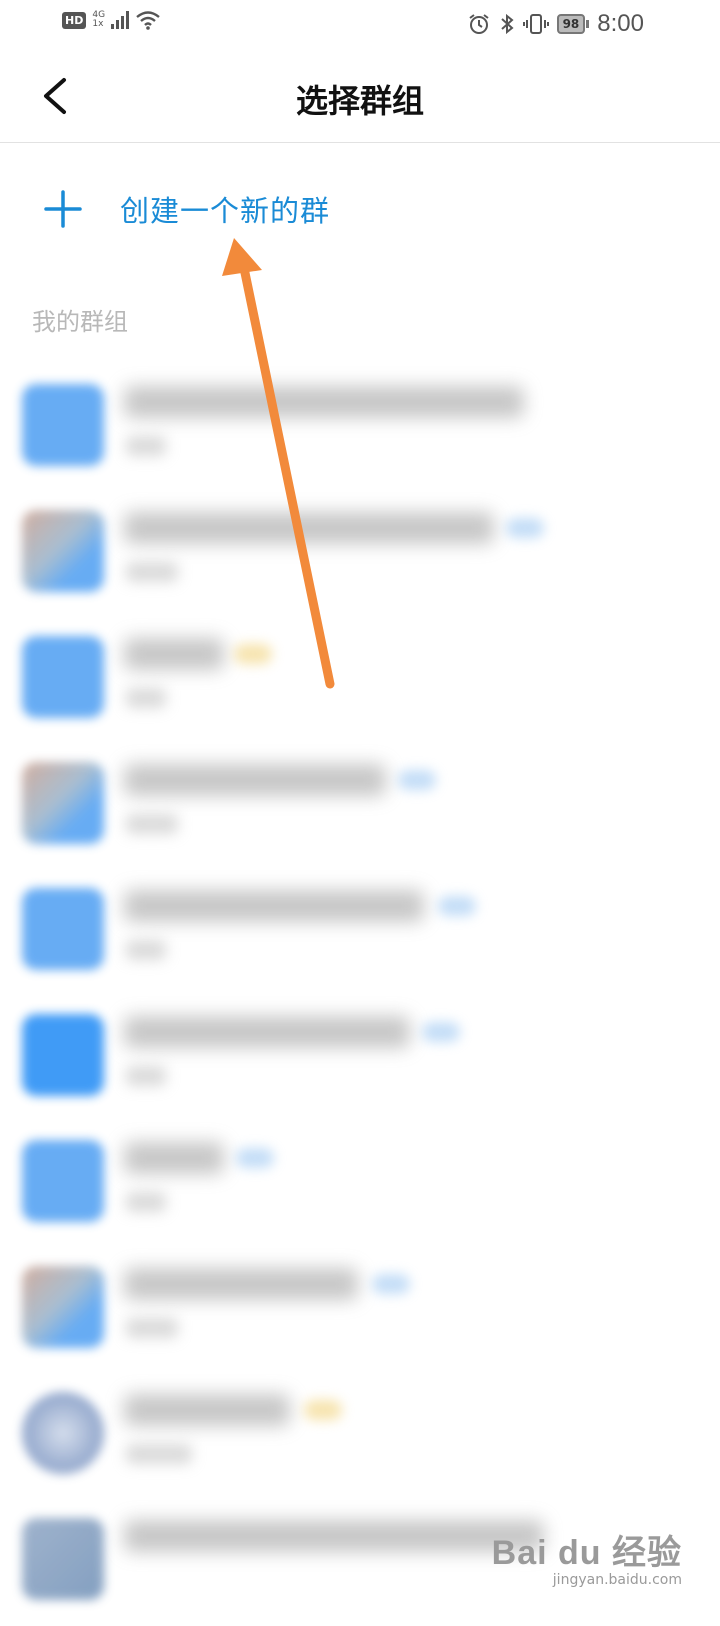 This screenshot has height=1626, width=720. I want to click on watermark: Bai du 经验 jingyan.baidu.com, so click(587, 1556).